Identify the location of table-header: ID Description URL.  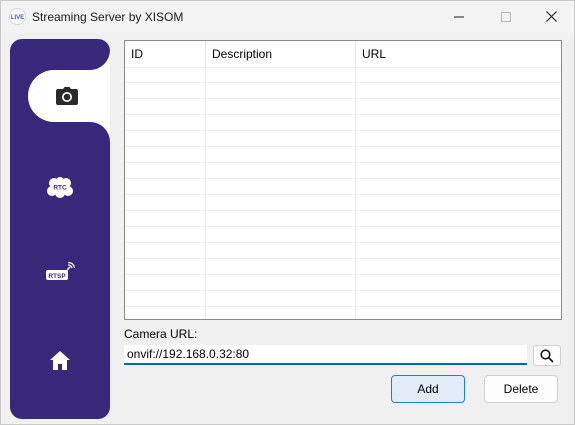
(343, 54).